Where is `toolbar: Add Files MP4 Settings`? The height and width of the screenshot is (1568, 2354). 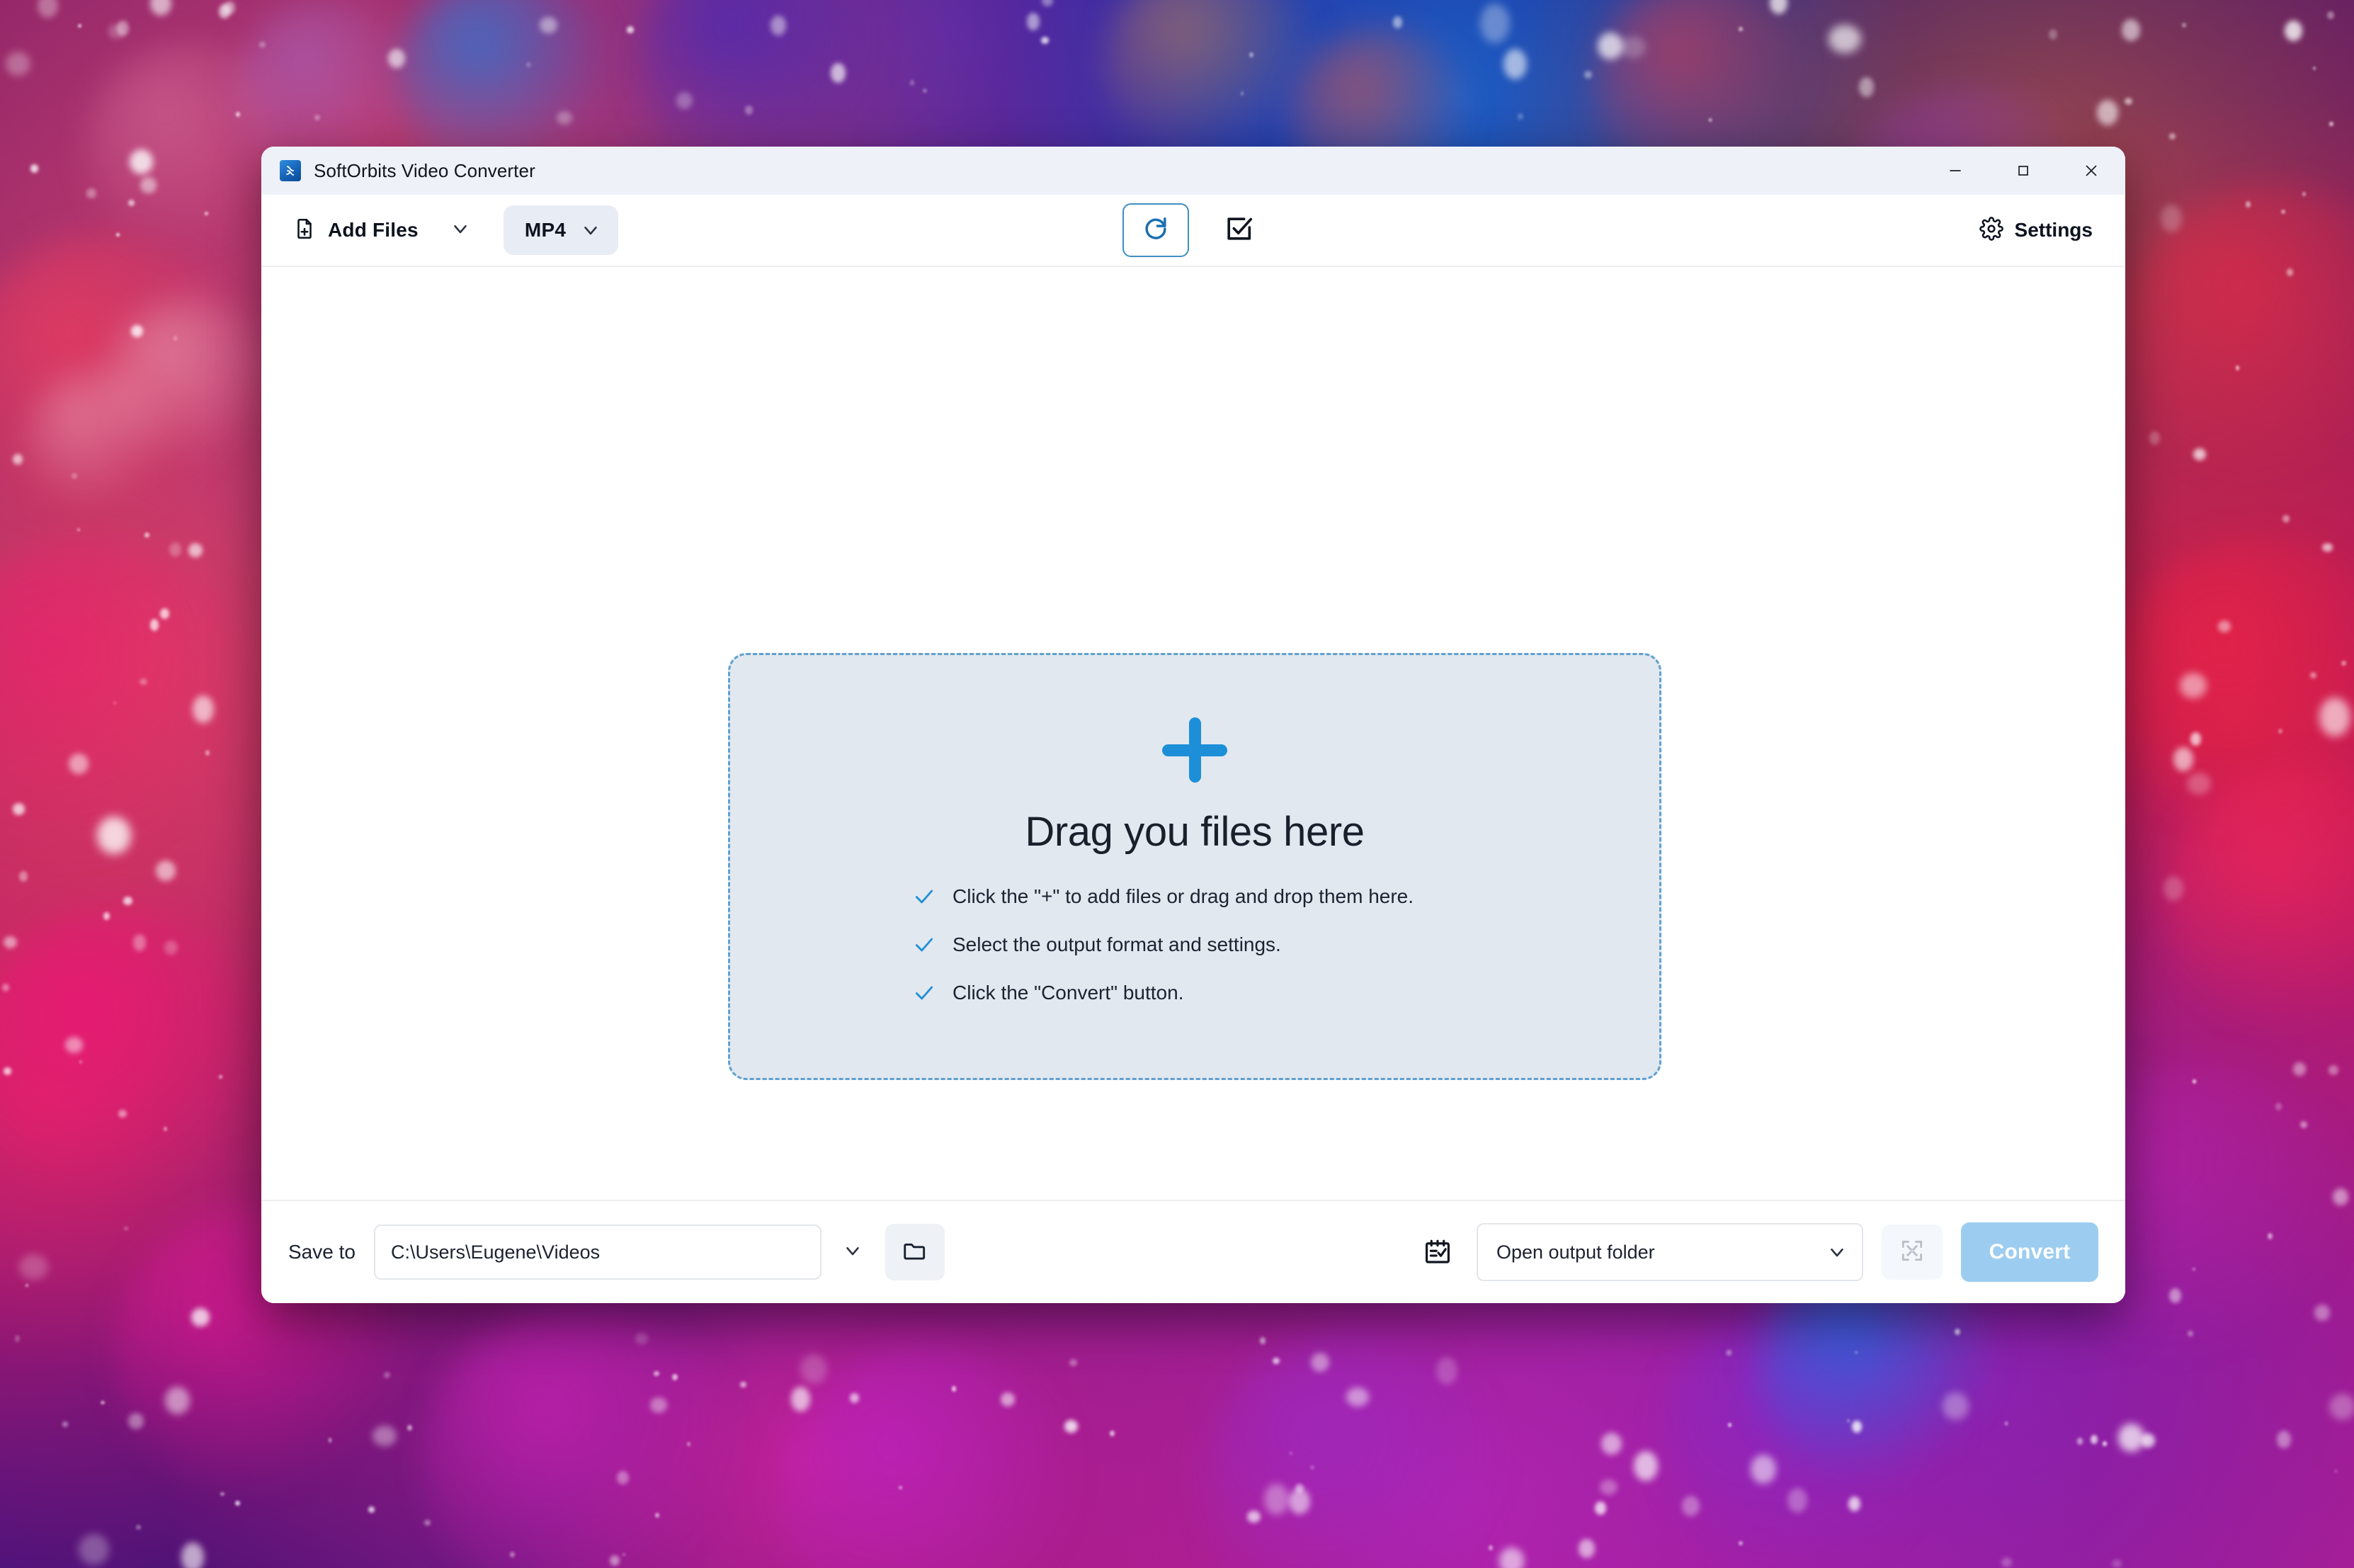
toolbar: Add Files MP4 Settings is located at coordinates (1193, 231).